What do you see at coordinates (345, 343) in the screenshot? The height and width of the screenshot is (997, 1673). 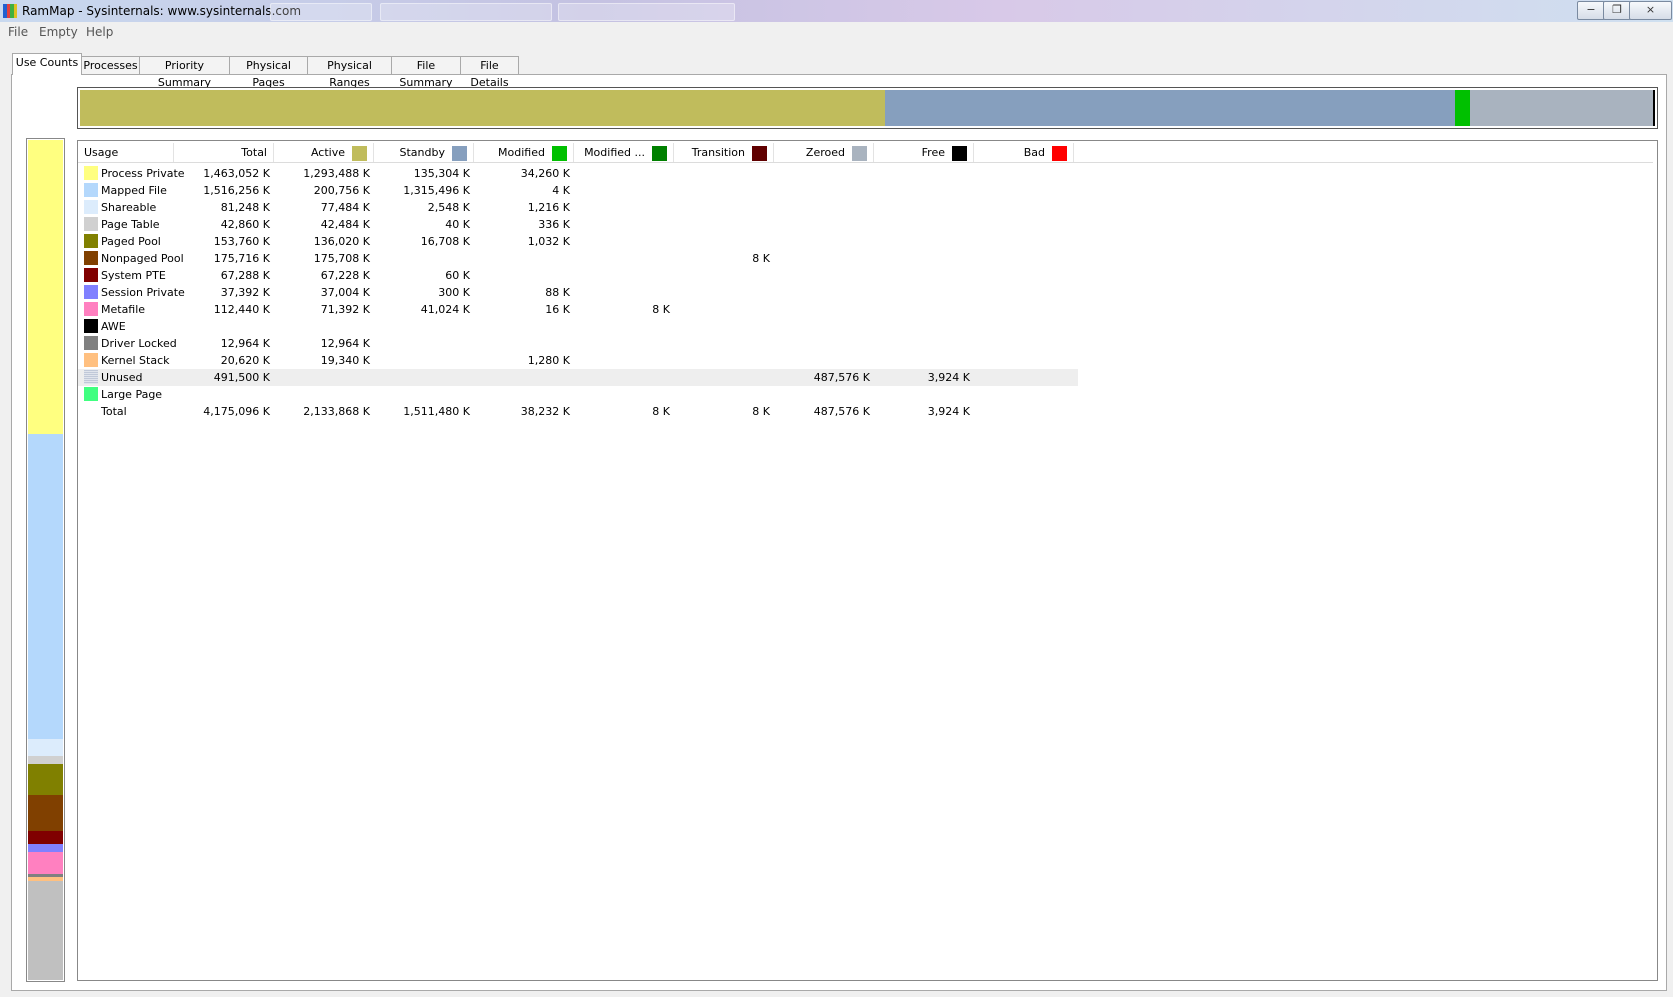 I see `cell-active: 12,964 K` at bounding box center [345, 343].